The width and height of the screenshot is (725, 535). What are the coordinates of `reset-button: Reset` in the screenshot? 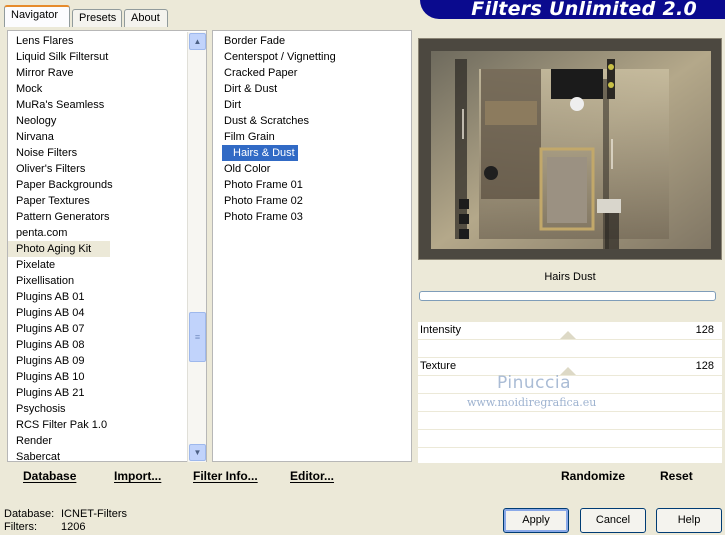 It's located at (676, 476).